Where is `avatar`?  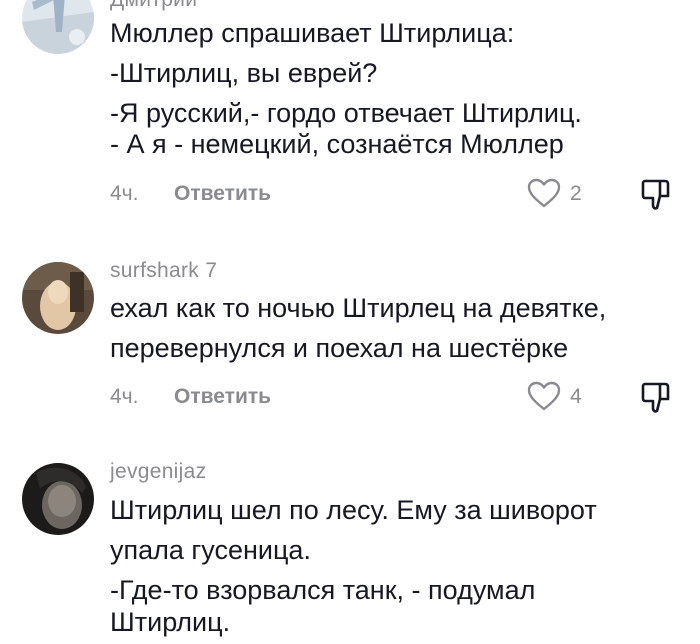
avatar is located at coordinates (58, 499).